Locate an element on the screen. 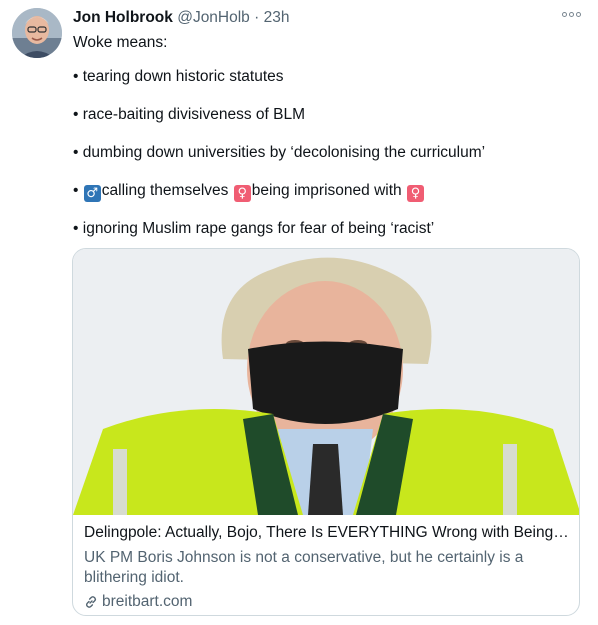 This screenshot has height=625, width=598. tweet-intro: Woke means: is located at coordinates (120, 42).